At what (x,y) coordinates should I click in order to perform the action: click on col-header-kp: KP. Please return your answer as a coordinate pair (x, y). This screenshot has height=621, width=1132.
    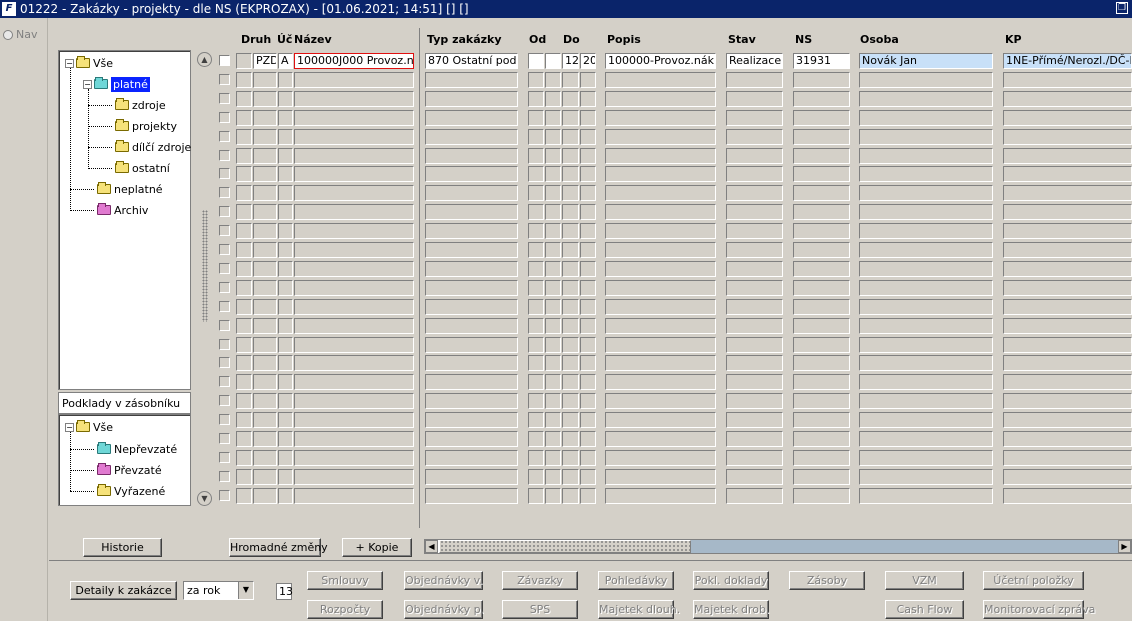
    Looking at the image, I should click on (1013, 39).